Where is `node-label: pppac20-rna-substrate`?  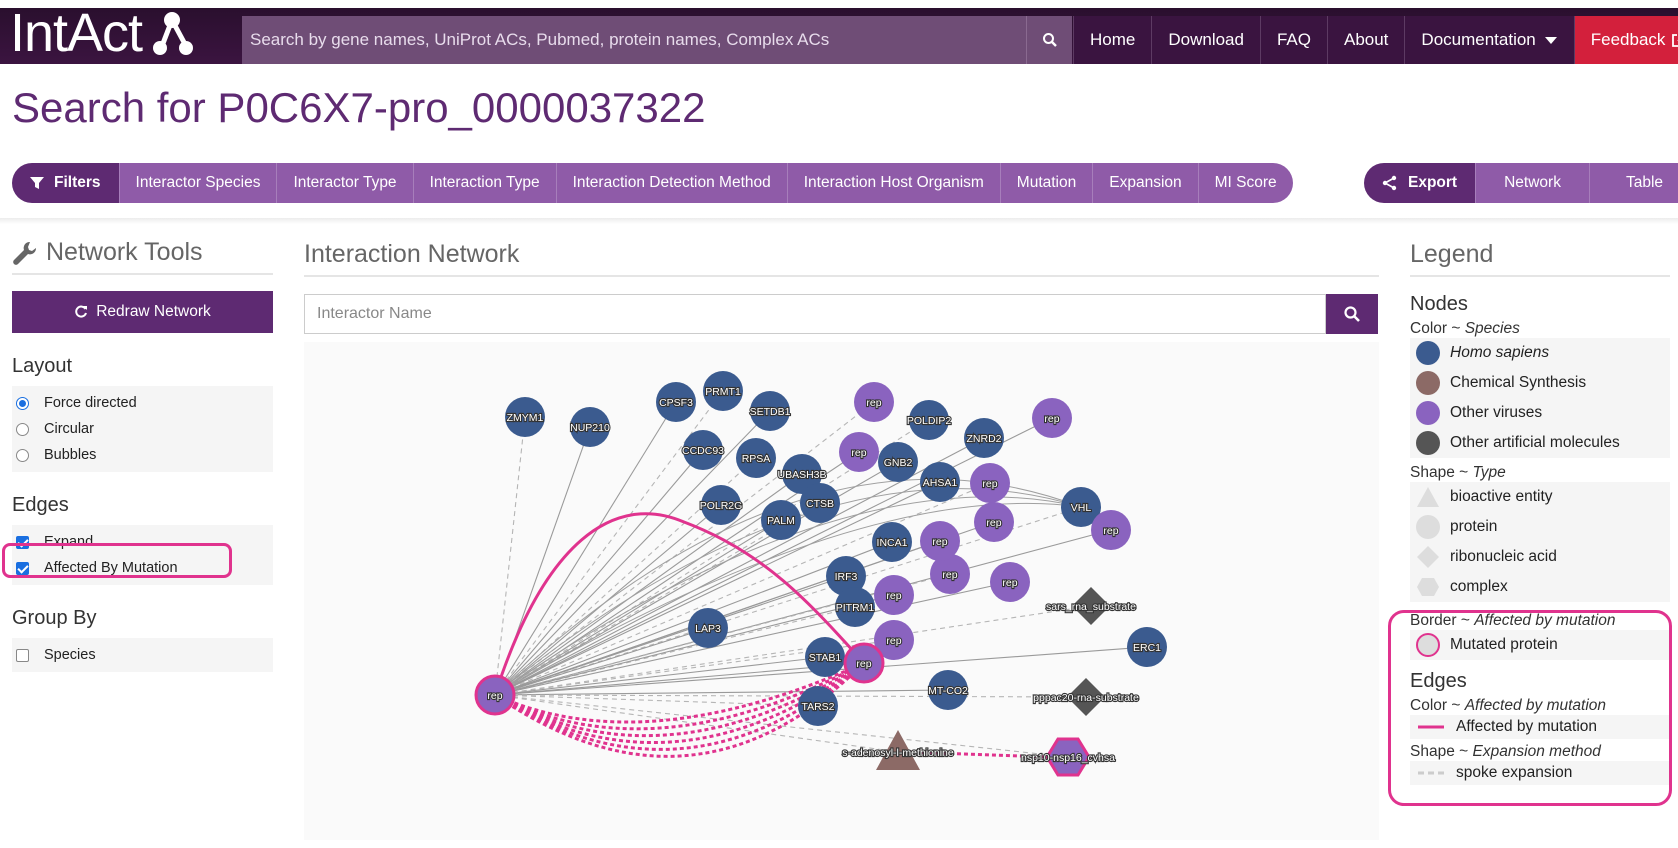
node-label: pppac20-rna-substrate is located at coordinates (1086, 698).